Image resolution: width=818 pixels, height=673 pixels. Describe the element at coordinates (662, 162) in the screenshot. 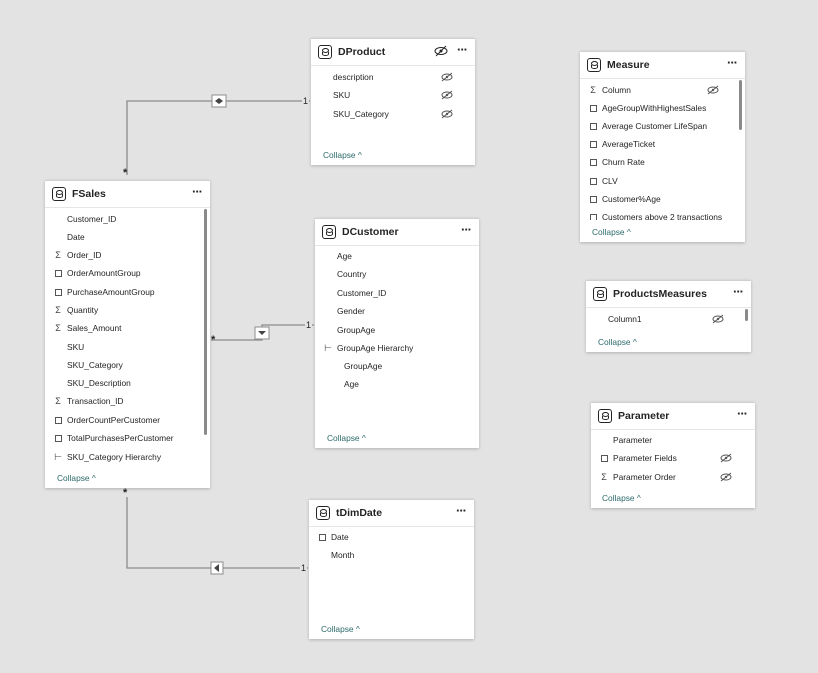

I see `field-row: Churn Rate` at that location.